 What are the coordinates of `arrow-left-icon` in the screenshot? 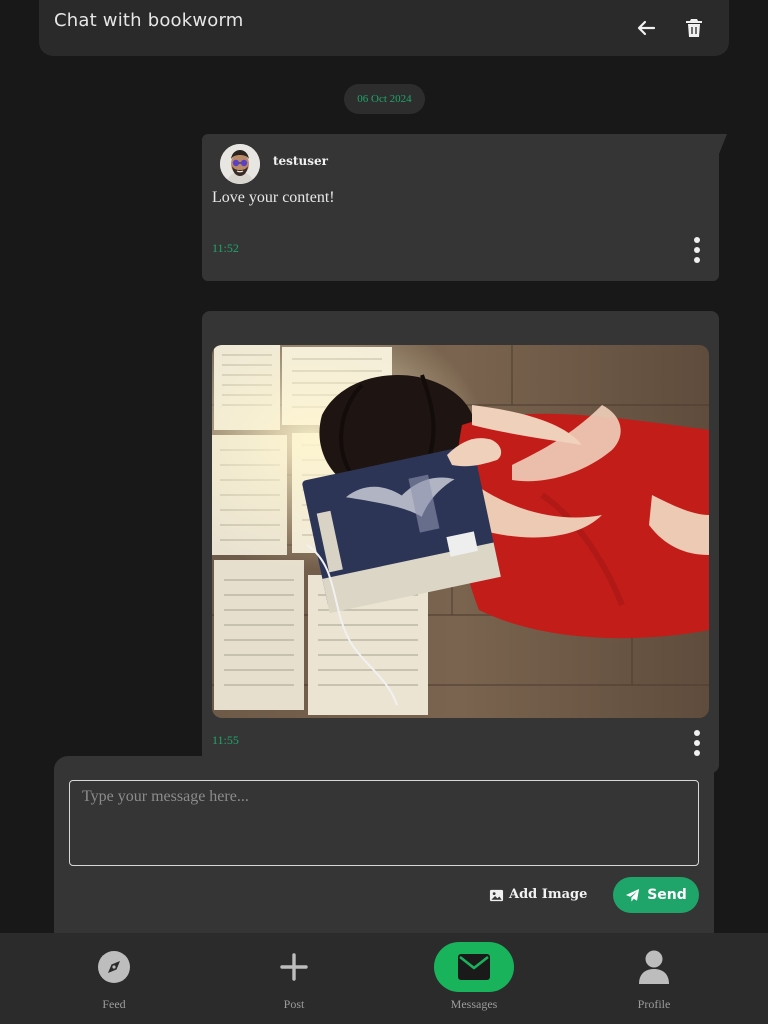 It's located at (646, 28).